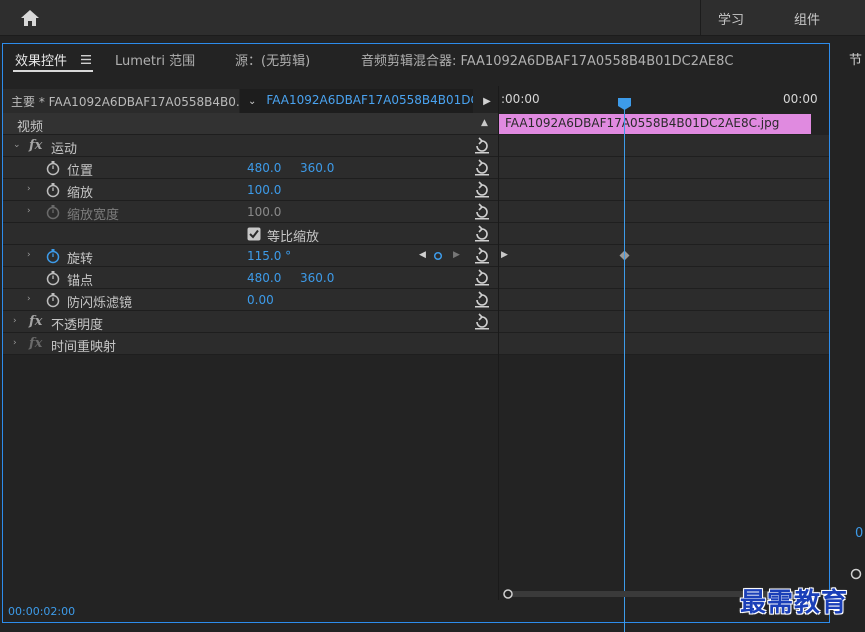  Describe the element at coordinates (856, 574) in the screenshot. I see `side-knob-icon` at that location.